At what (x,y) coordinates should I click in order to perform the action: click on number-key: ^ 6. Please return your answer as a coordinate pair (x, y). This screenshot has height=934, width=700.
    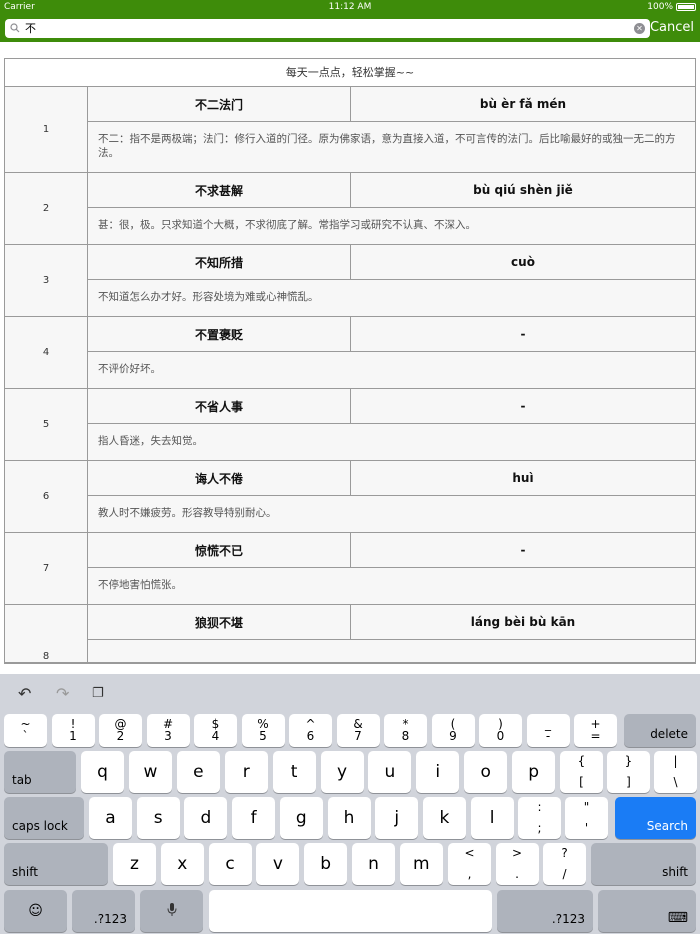
    Looking at the image, I should click on (310, 730).